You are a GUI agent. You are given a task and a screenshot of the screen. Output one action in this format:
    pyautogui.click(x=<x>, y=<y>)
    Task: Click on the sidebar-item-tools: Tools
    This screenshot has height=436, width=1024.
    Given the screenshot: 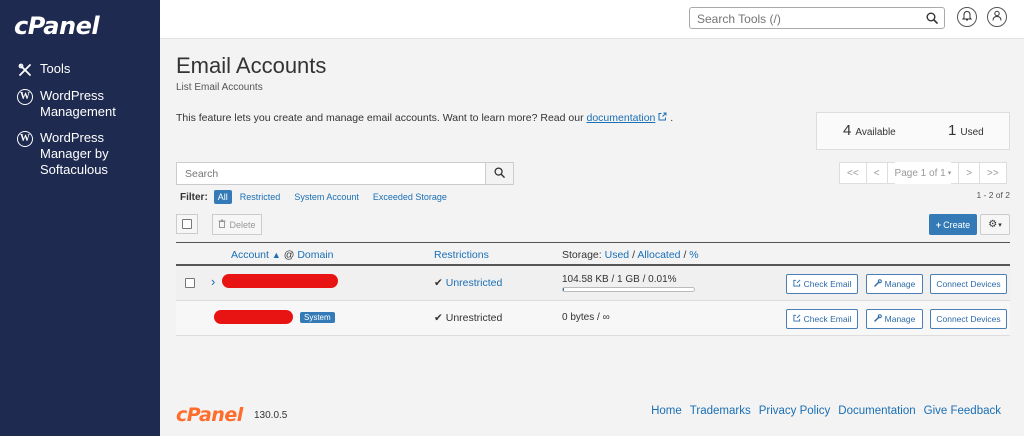 What is the action you would take?
    pyautogui.click(x=43, y=70)
    